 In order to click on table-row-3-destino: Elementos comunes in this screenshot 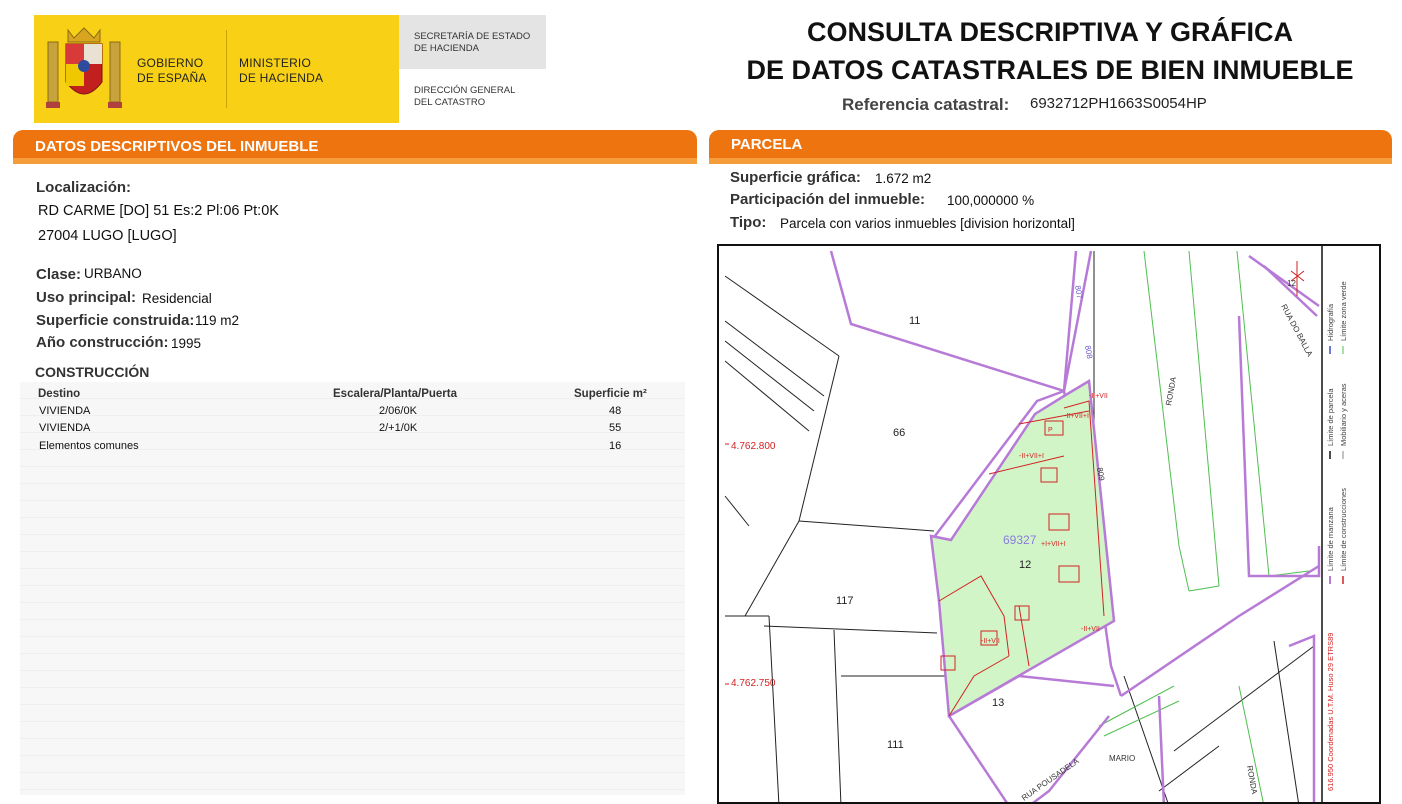, I will do `click(89, 446)`.